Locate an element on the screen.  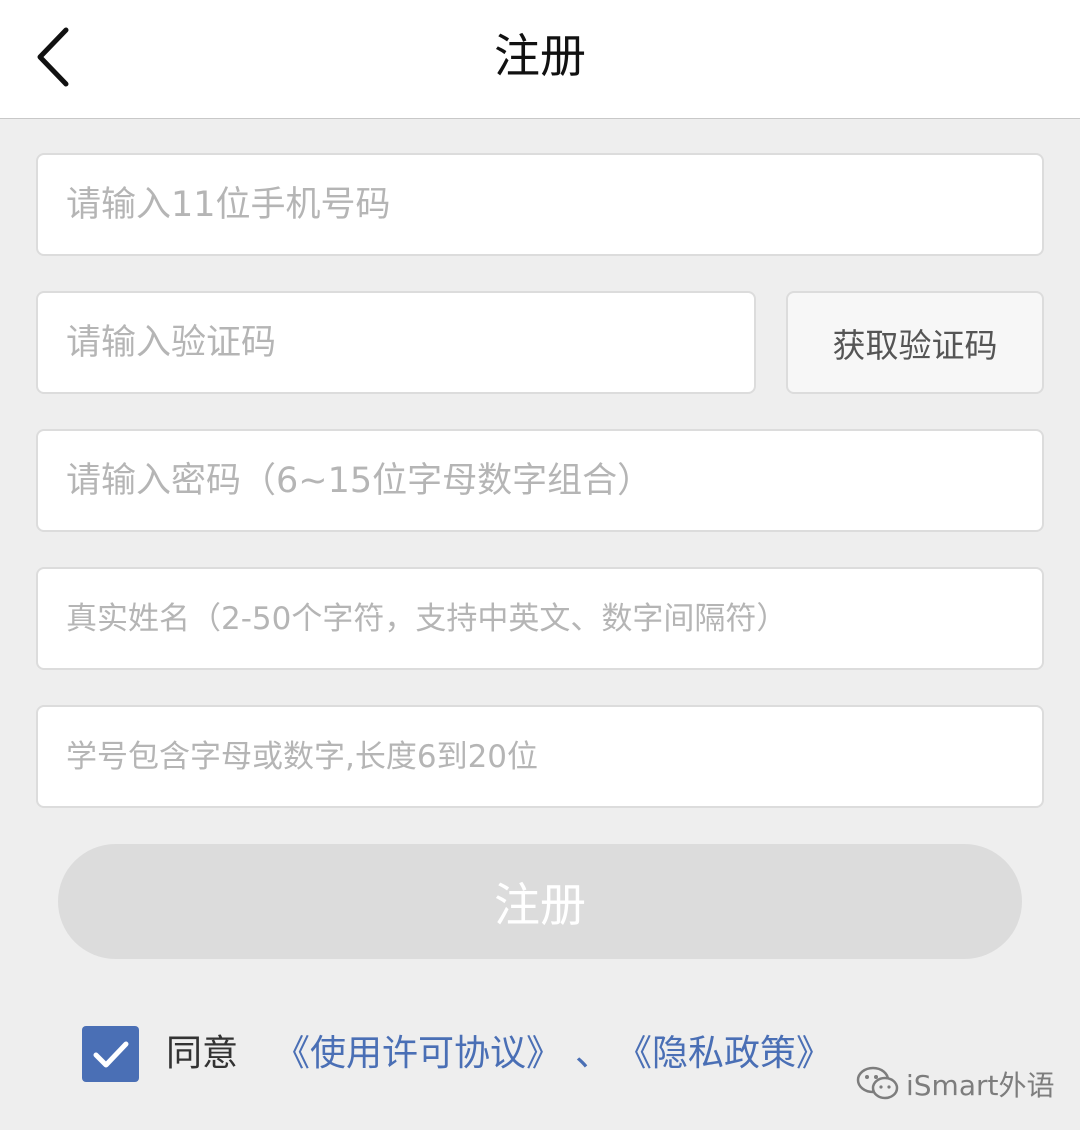
password-field-container is located at coordinates (540, 480).